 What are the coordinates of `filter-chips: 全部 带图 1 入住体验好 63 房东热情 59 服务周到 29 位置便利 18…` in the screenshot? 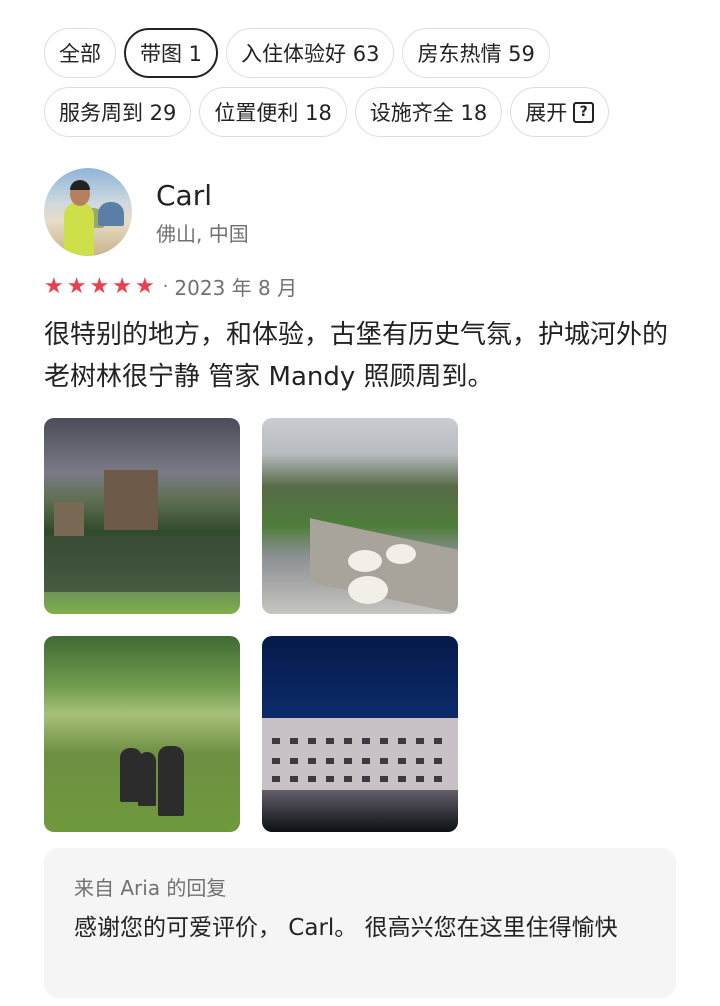 It's located at (364, 87).